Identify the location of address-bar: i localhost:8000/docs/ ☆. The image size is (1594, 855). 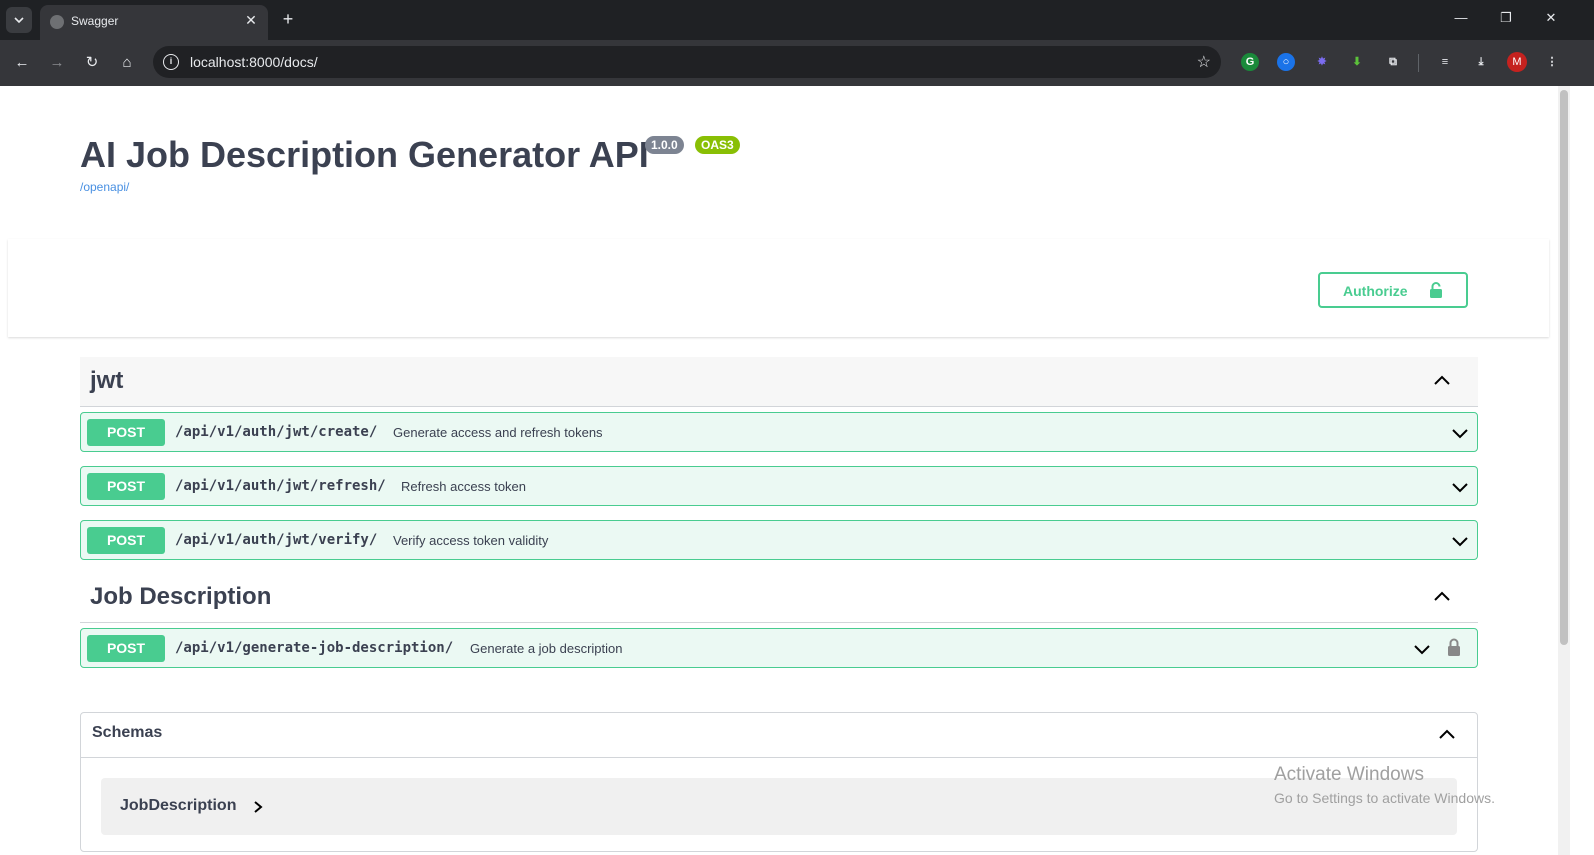
(687, 62).